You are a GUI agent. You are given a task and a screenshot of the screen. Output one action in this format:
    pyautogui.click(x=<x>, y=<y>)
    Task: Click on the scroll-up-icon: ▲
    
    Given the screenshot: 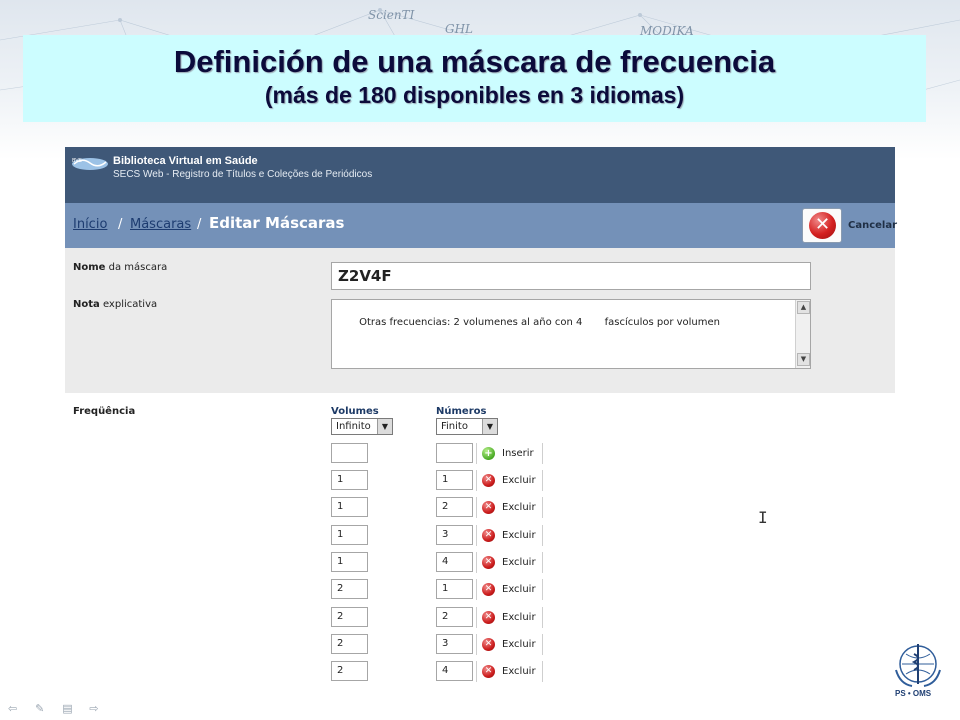 What is the action you would take?
    pyautogui.click(x=803, y=307)
    